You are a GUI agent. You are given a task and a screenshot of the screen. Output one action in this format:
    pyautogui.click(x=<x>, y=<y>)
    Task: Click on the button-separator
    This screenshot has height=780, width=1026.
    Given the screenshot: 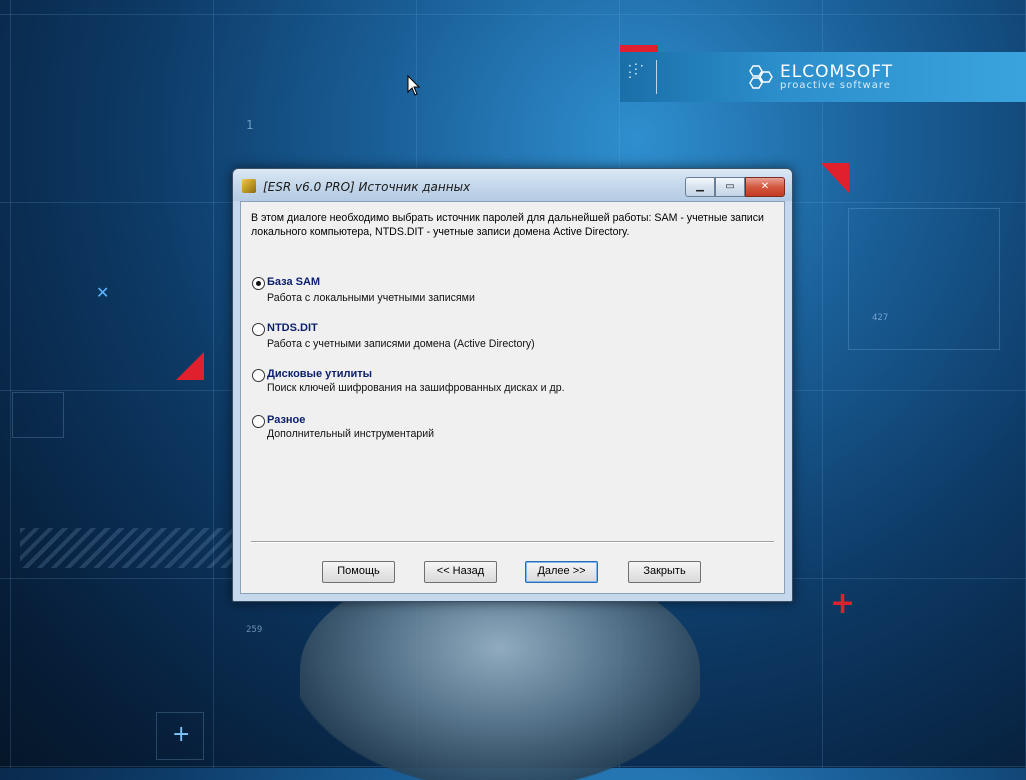 What is the action you would take?
    pyautogui.click(x=512, y=542)
    